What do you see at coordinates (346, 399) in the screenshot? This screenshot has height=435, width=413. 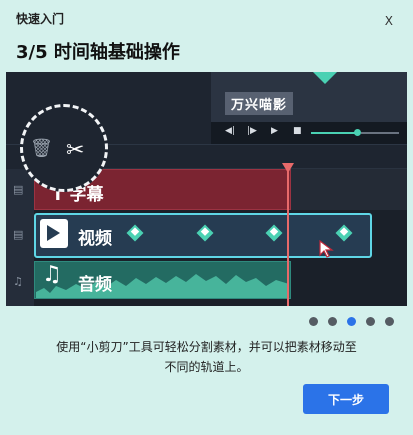 I see `next-button: 下一步` at bounding box center [346, 399].